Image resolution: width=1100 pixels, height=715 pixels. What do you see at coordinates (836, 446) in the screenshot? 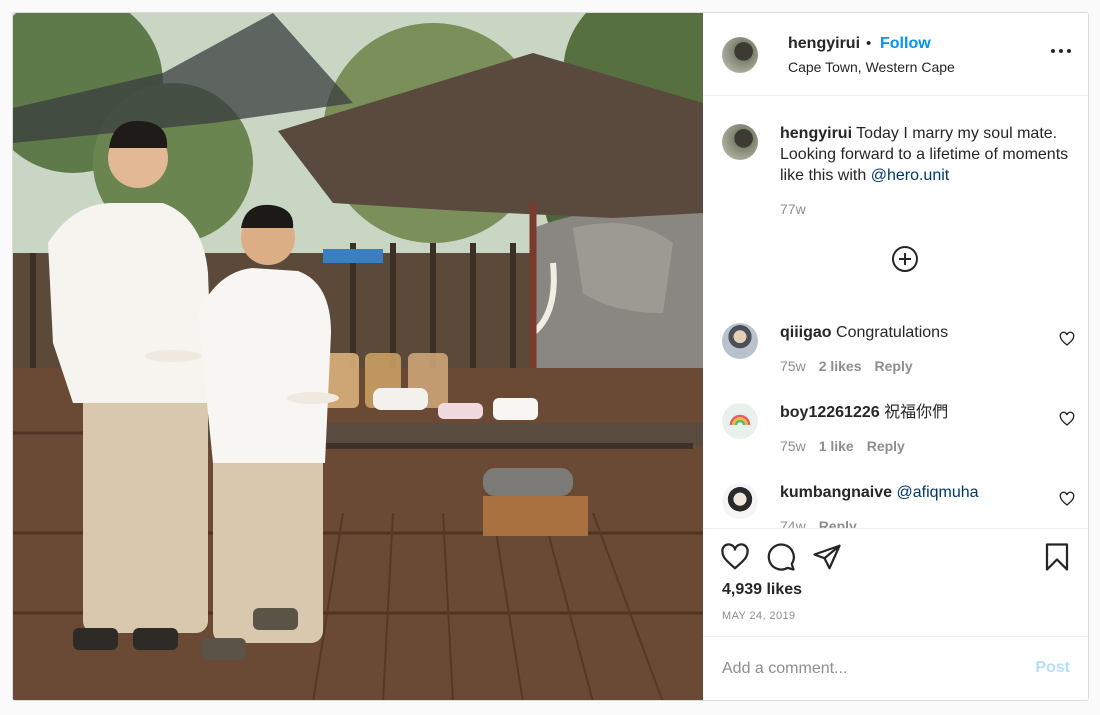
I see `comment-likes: 1 like` at bounding box center [836, 446].